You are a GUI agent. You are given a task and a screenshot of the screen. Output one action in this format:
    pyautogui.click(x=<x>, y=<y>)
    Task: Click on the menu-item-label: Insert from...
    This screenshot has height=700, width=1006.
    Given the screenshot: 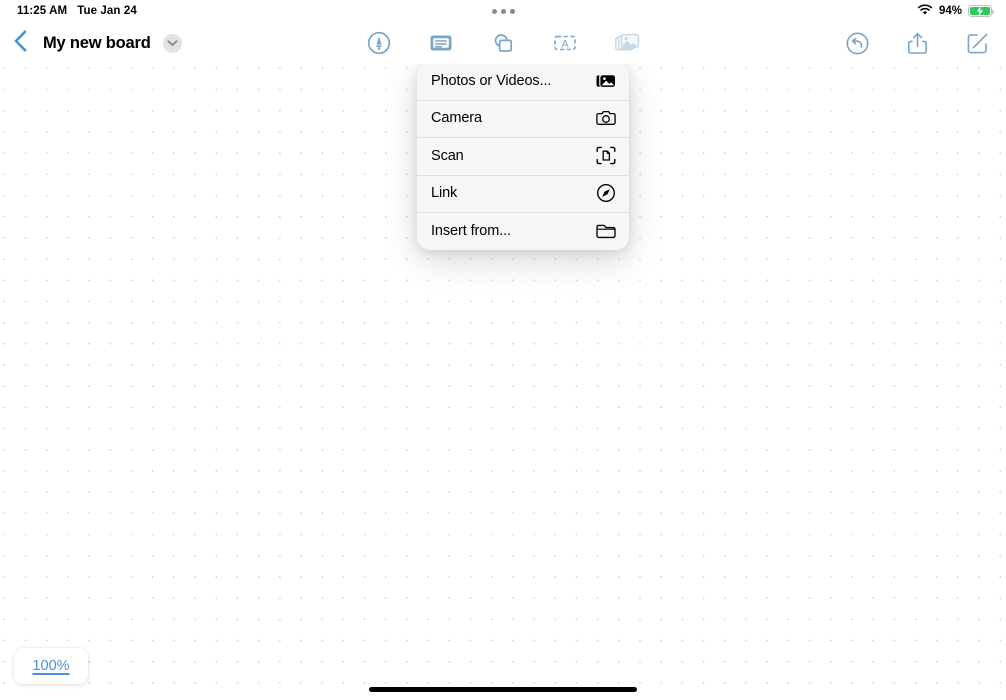 What is the action you would take?
    pyautogui.click(x=471, y=230)
    